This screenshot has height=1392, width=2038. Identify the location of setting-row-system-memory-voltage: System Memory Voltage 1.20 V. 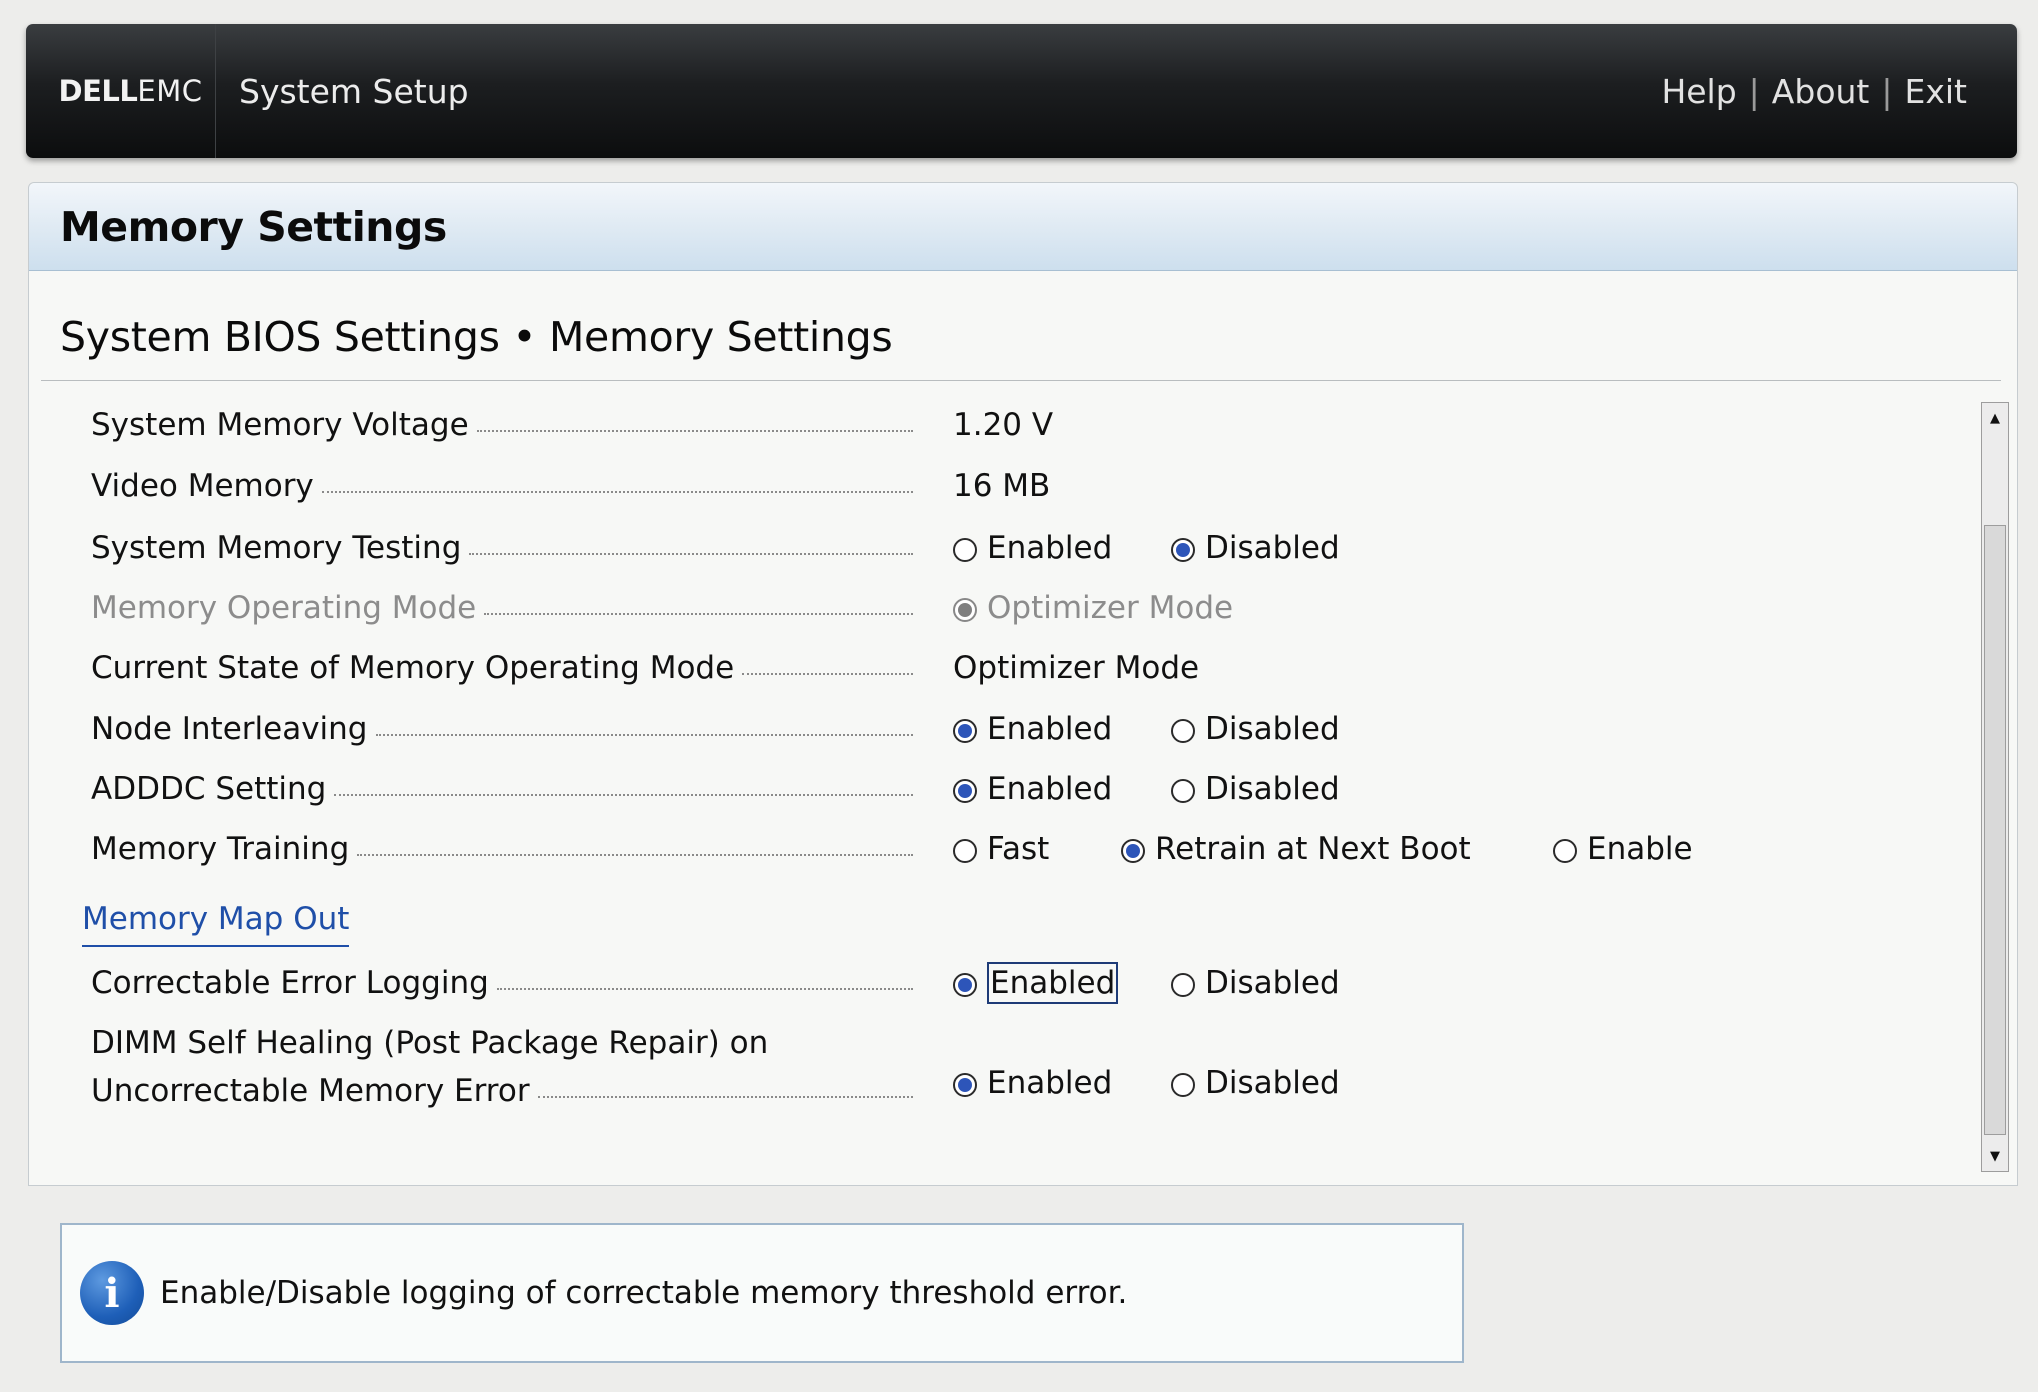
(871, 425).